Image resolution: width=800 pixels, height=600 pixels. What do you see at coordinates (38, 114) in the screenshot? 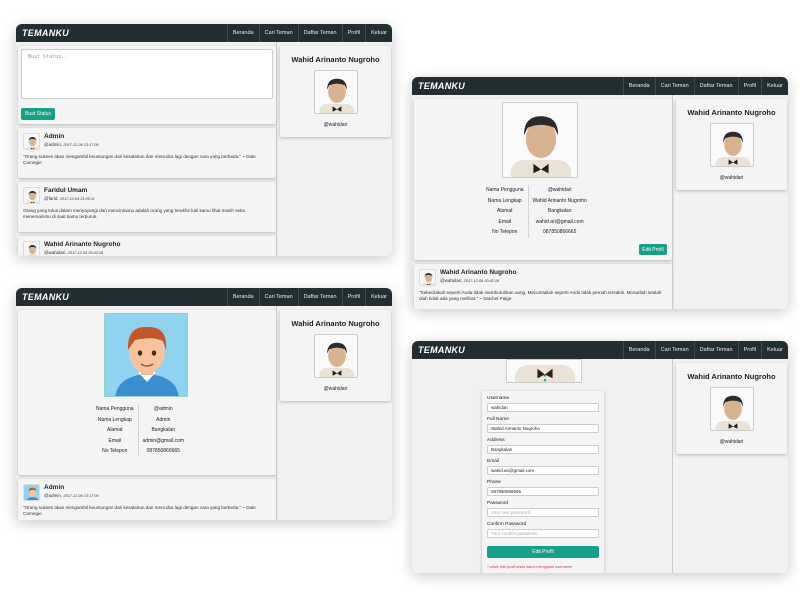
I see `post-status-button: Buat Status` at bounding box center [38, 114].